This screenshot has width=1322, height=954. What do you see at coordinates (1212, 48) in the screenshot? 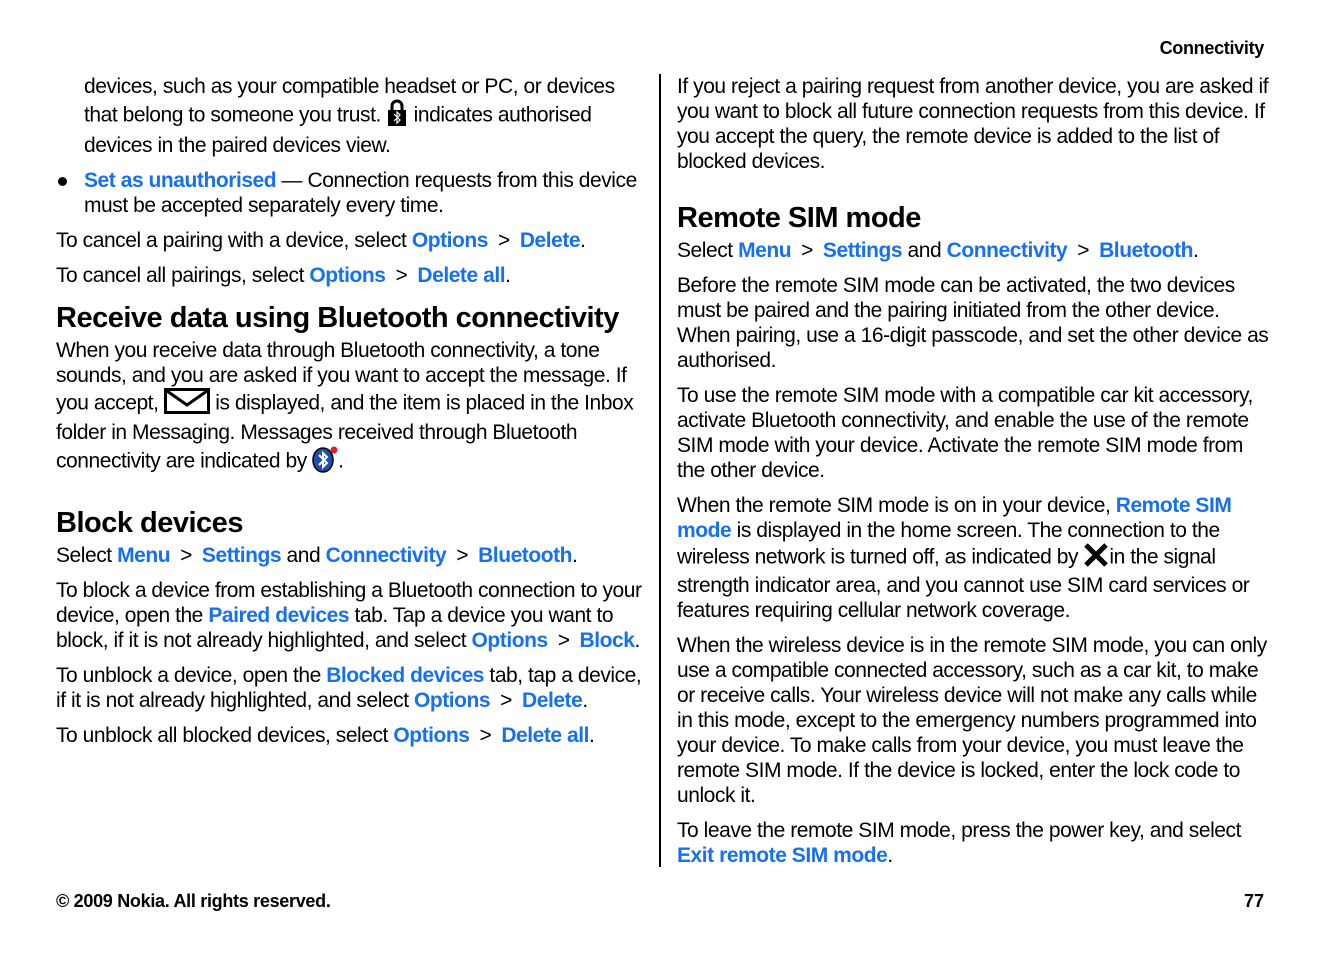
I see `page-header-section: Connectivity` at bounding box center [1212, 48].